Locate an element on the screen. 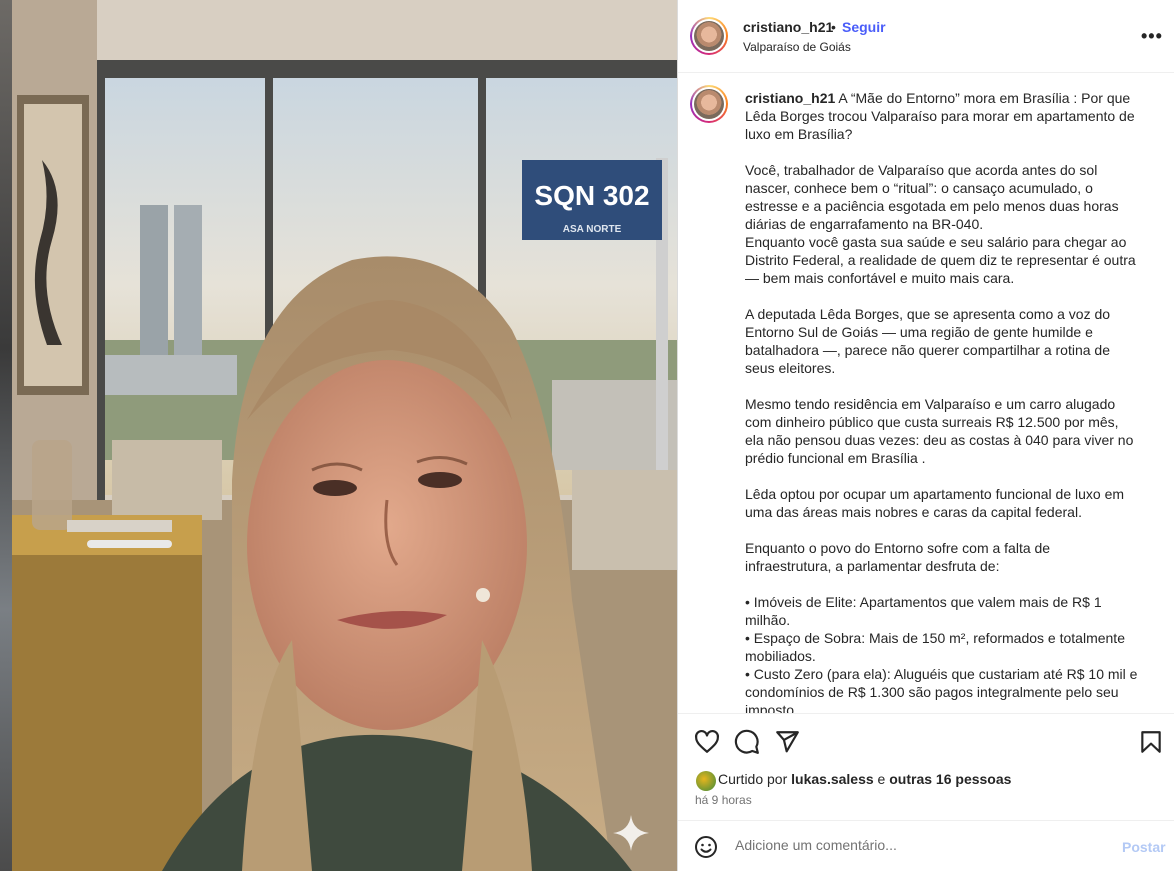 The image size is (1174, 872). background-strip is located at coordinates (6, 435).